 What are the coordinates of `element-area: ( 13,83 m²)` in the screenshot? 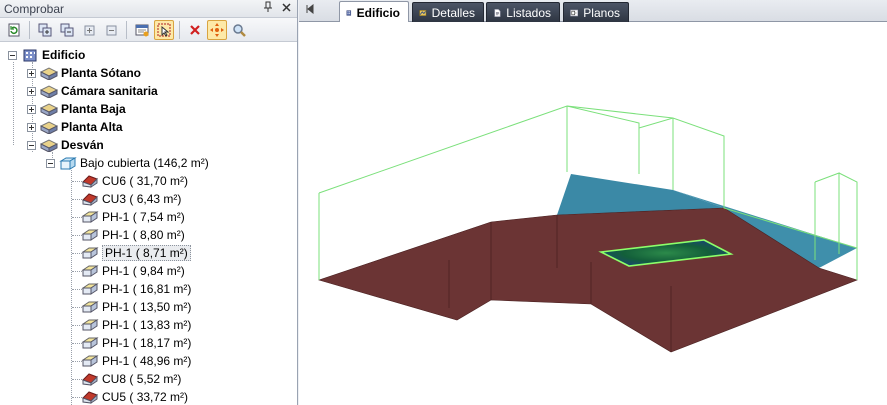 It's located at (162, 325).